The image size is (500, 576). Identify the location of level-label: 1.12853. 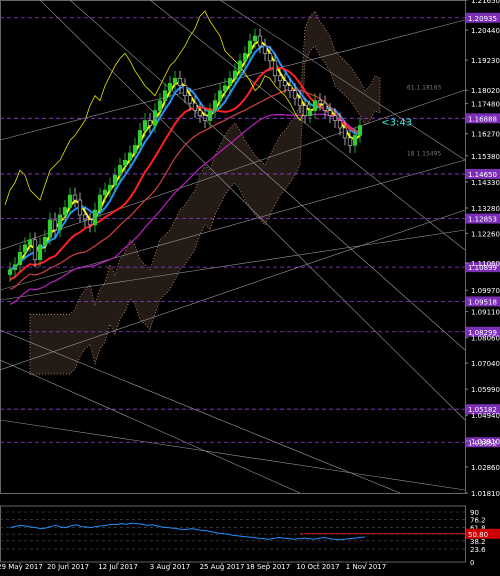
(482, 220).